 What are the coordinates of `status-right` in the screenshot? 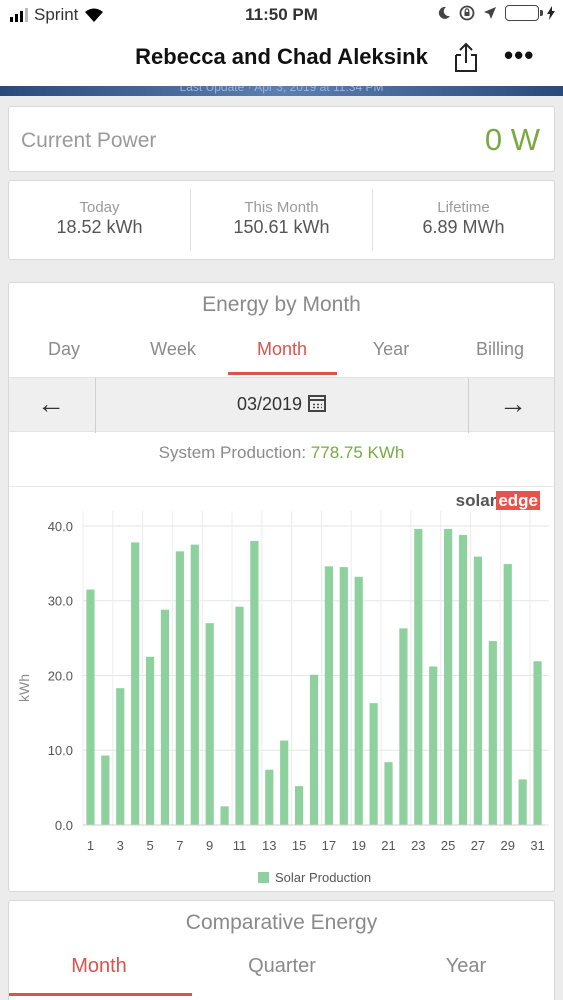 It's located at (496, 13).